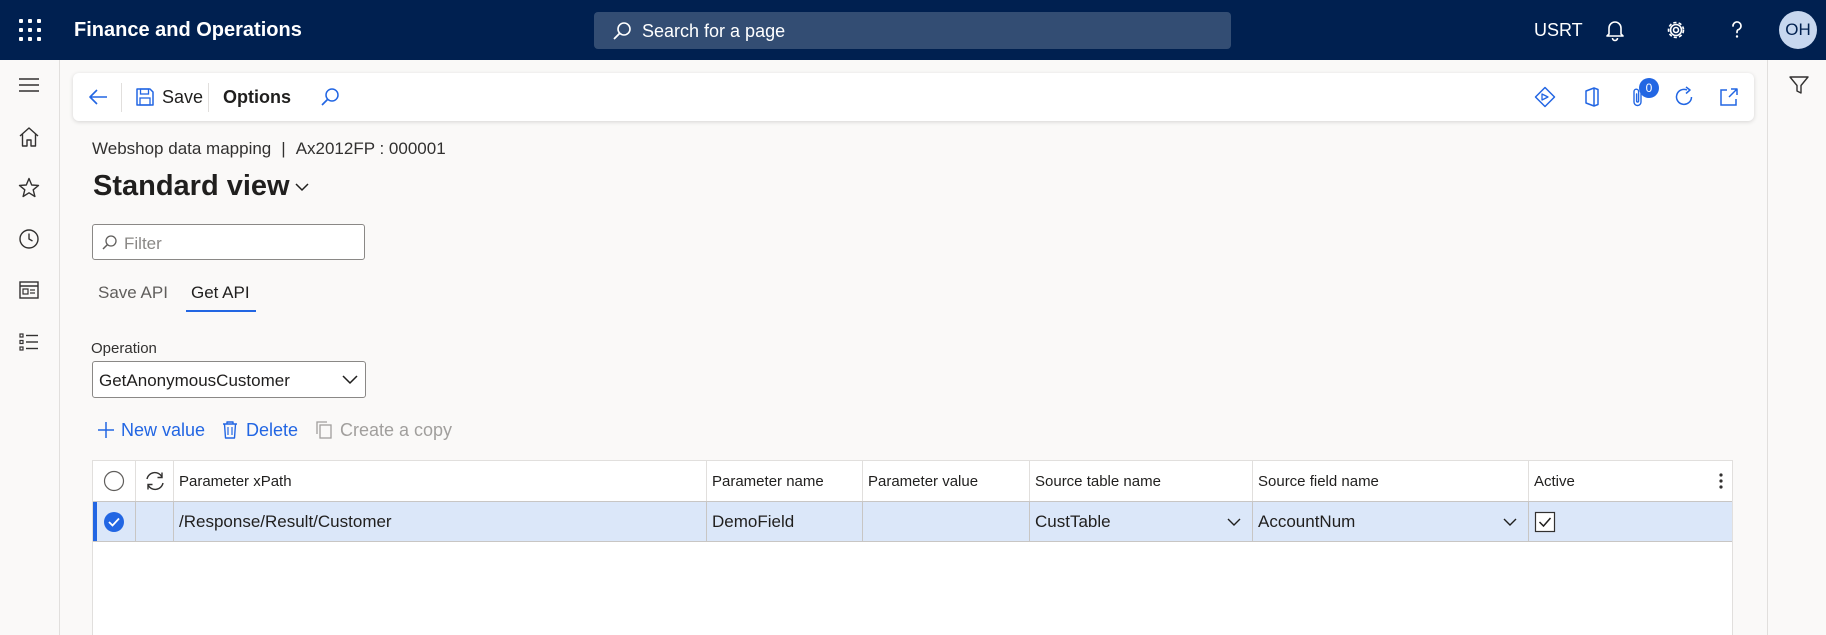  I want to click on checkmark-circle-icon, so click(114, 521).